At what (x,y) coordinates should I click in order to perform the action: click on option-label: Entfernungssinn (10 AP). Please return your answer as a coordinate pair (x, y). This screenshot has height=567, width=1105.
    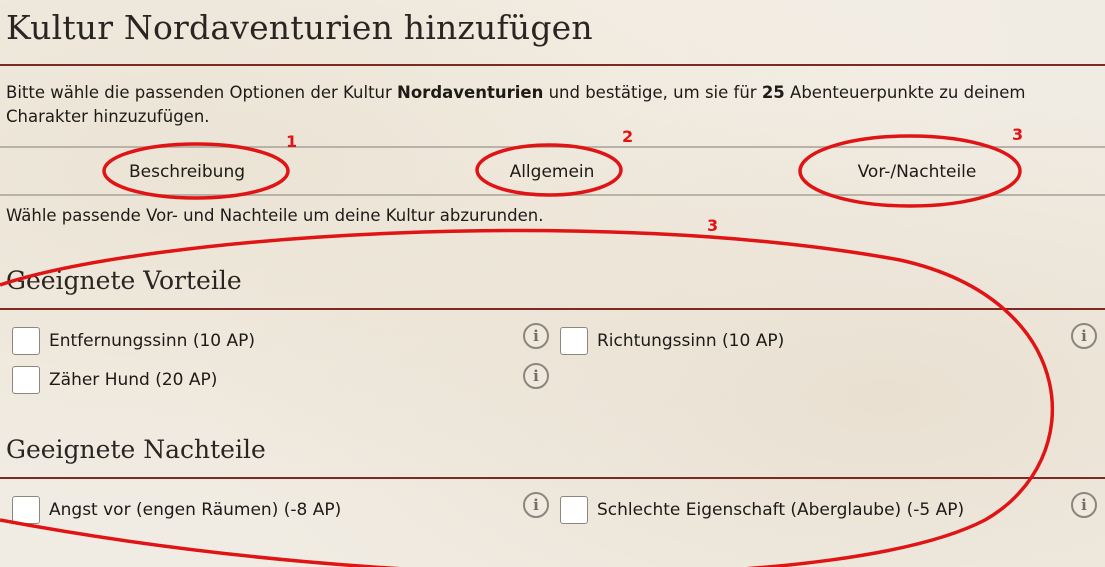
    Looking at the image, I should click on (152, 341).